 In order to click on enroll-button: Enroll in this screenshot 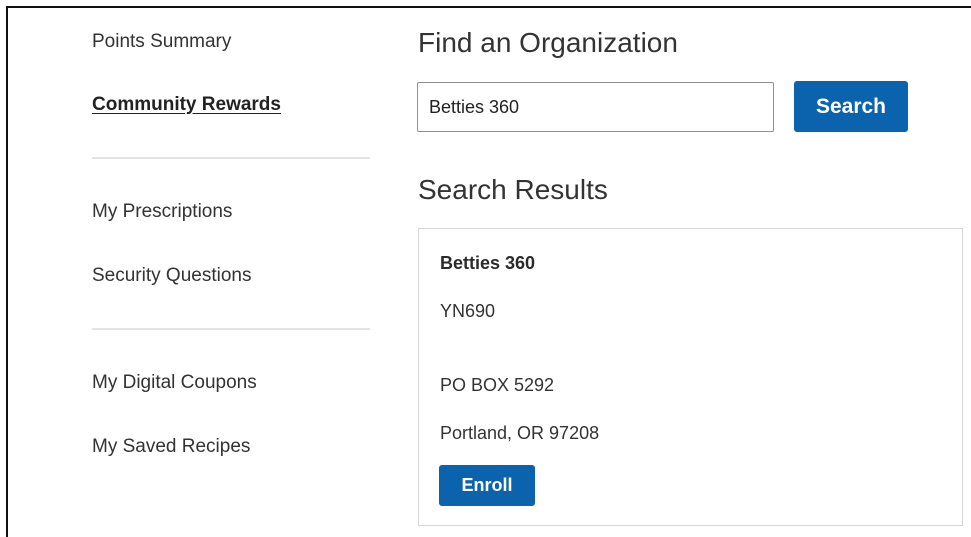, I will do `click(487, 485)`.